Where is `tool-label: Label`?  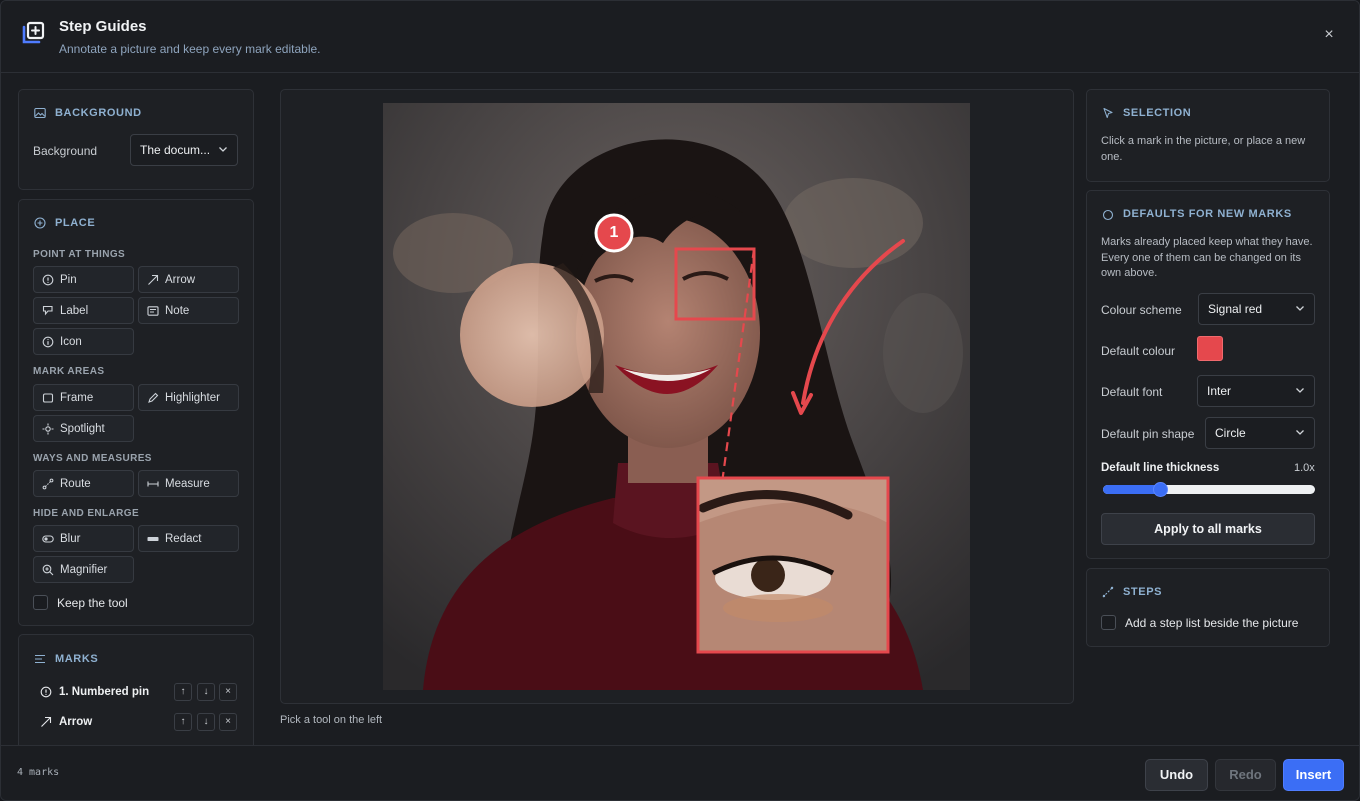 tool-label: Label is located at coordinates (83, 310).